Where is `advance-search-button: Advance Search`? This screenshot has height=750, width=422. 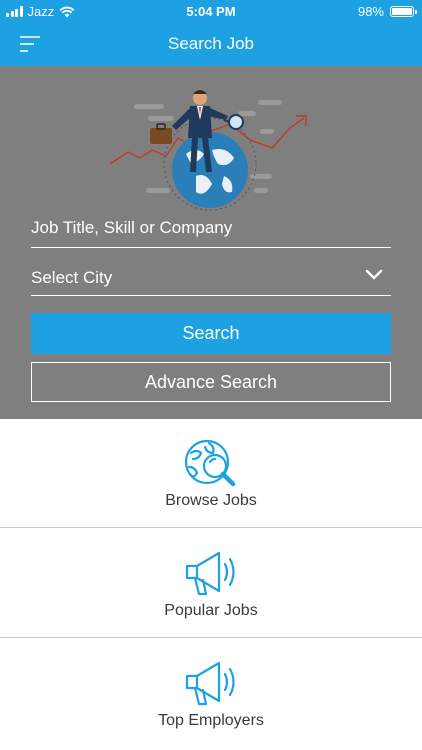 advance-search-button: Advance Search is located at coordinates (211, 382).